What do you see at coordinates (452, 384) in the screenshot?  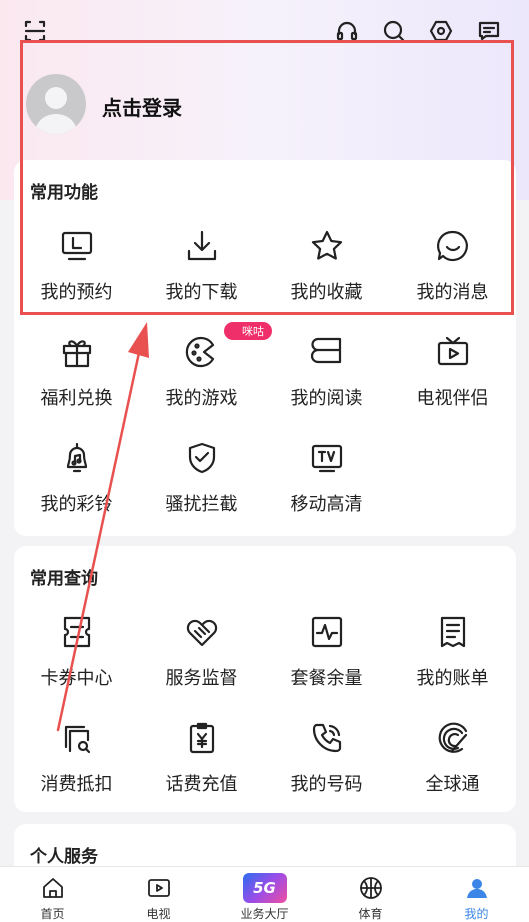 I see `function-item-tv-companion: 电视伴侣` at bounding box center [452, 384].